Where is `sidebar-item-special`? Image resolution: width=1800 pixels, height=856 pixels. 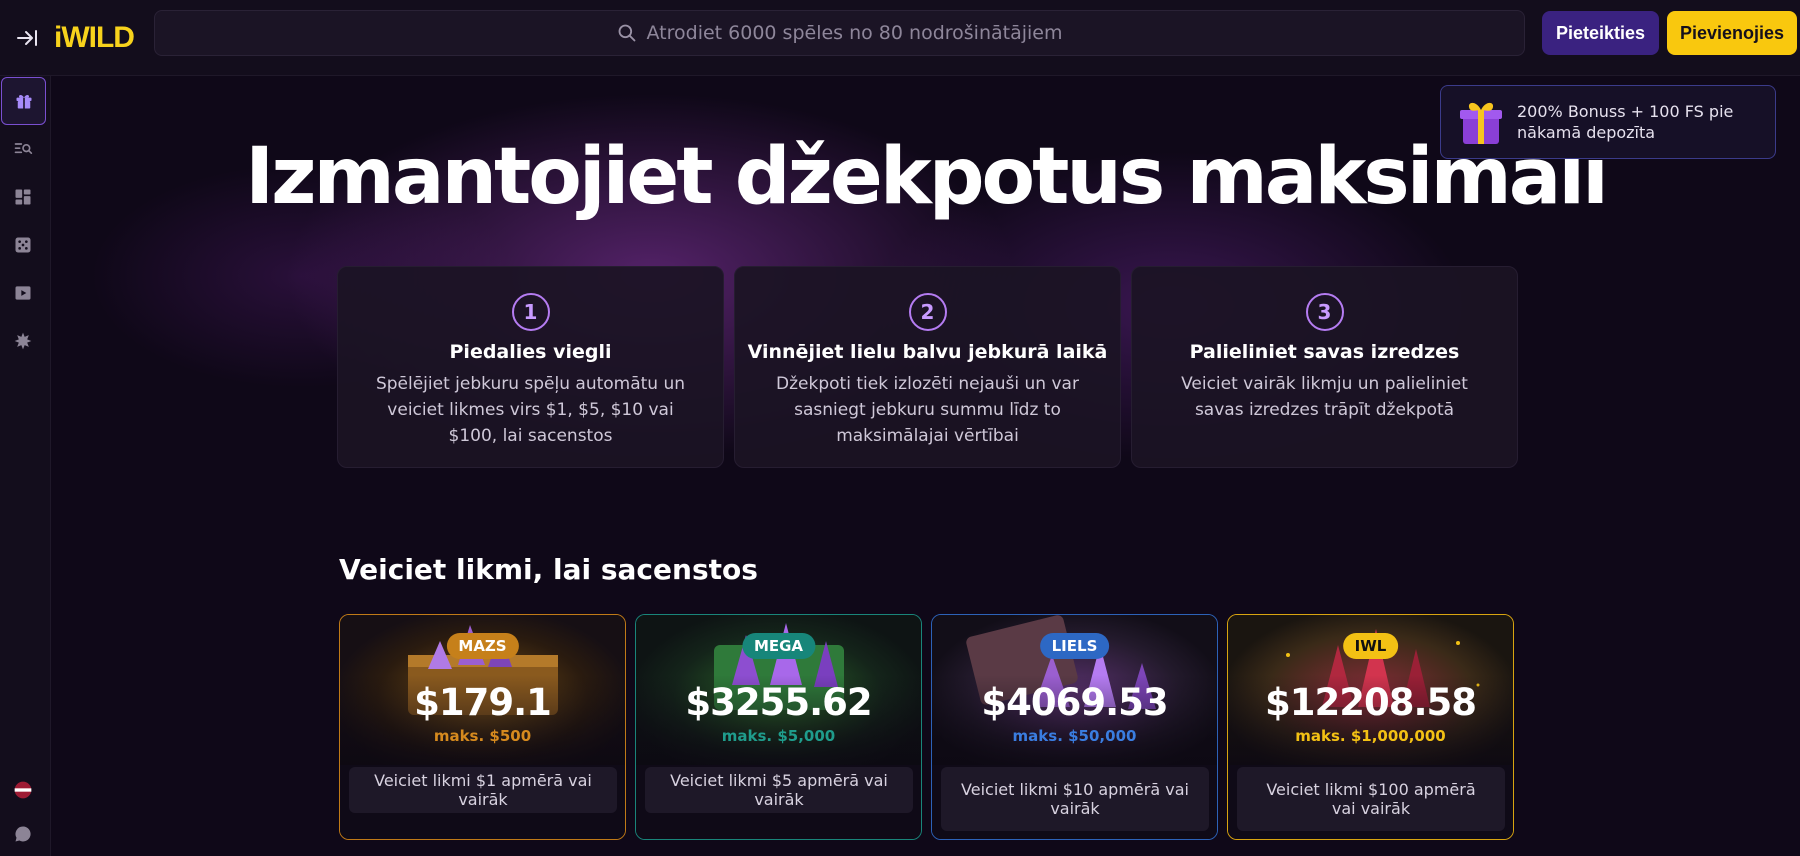 sidebar-item-special is located at coordinates (23, 341).